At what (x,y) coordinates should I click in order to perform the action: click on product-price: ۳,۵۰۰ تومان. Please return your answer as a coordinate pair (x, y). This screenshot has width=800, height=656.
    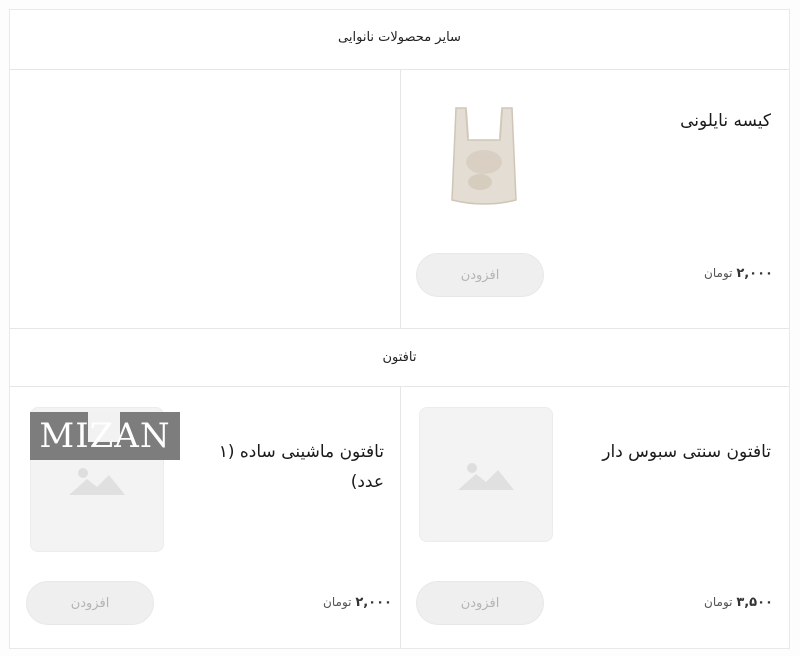
    Looking at the image, I should click on (738, 602).